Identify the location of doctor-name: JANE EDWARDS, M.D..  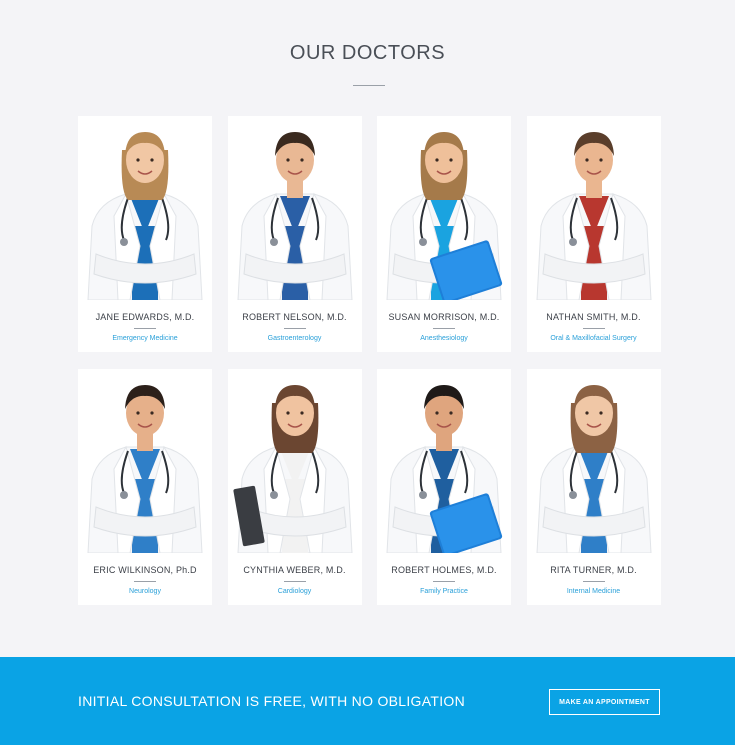
(145, 317).